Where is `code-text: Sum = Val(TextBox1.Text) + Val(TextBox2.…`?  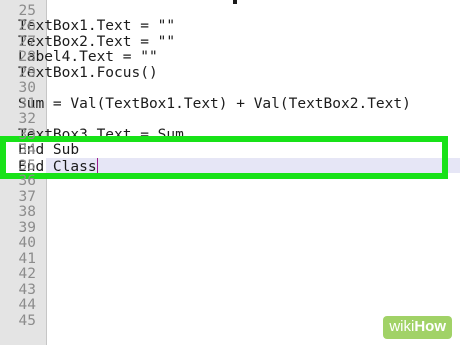 code-text: Sum = Val(TextBox1.Text) + Val(TextBox2.… is located at coordinates (214, 103).